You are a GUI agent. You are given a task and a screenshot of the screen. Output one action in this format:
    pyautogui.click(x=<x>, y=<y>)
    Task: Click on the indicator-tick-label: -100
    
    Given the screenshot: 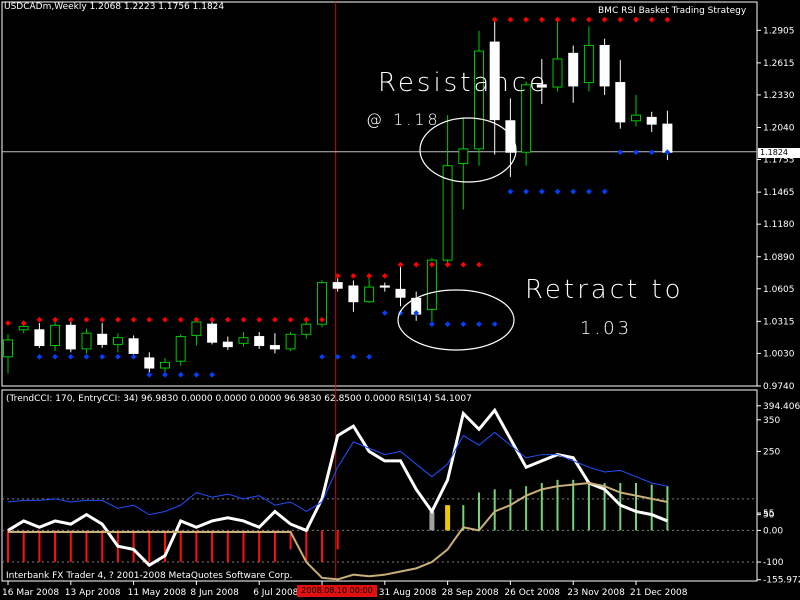 What is the action you would take?
    pyautogui.click(x=773, y=563)
    